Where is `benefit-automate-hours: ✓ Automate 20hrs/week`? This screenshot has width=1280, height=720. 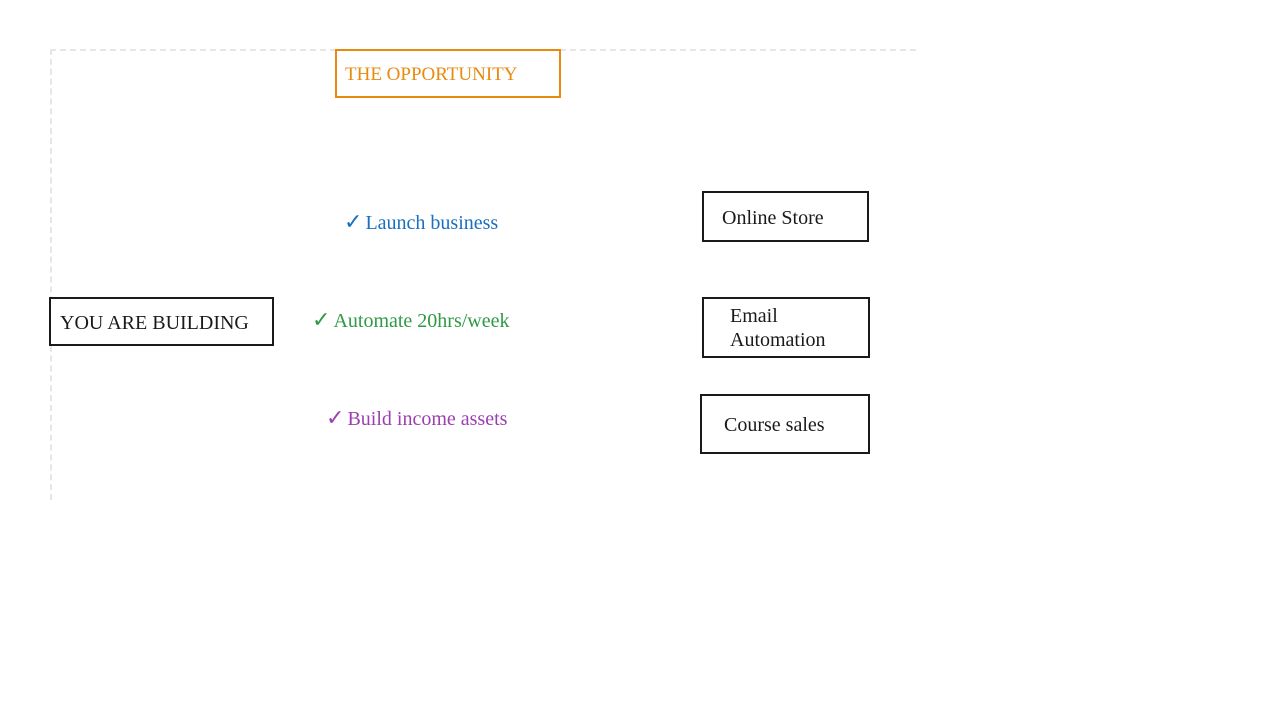
benefit-automate-hours: ✓ Automate 20hrs/week is located at coordinates (411, 321).